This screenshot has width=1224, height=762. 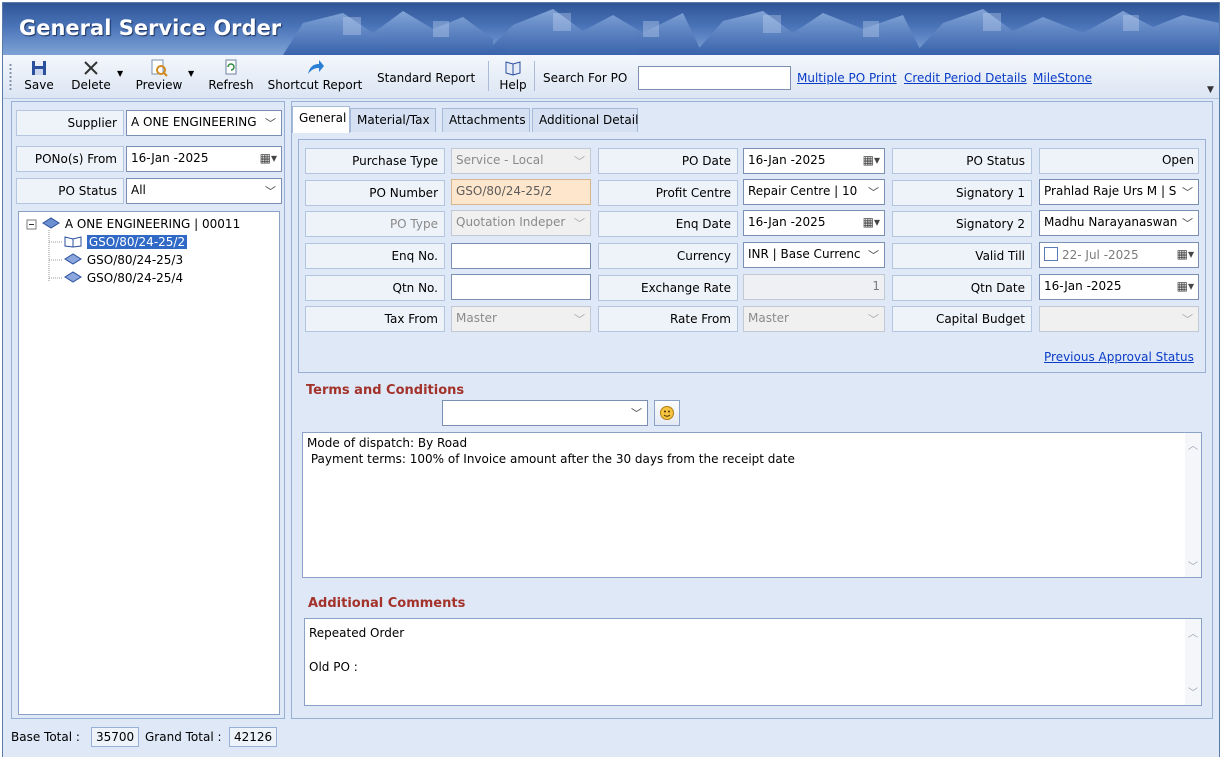 I want to click on smiley-icon, so click(x=667, y=413).